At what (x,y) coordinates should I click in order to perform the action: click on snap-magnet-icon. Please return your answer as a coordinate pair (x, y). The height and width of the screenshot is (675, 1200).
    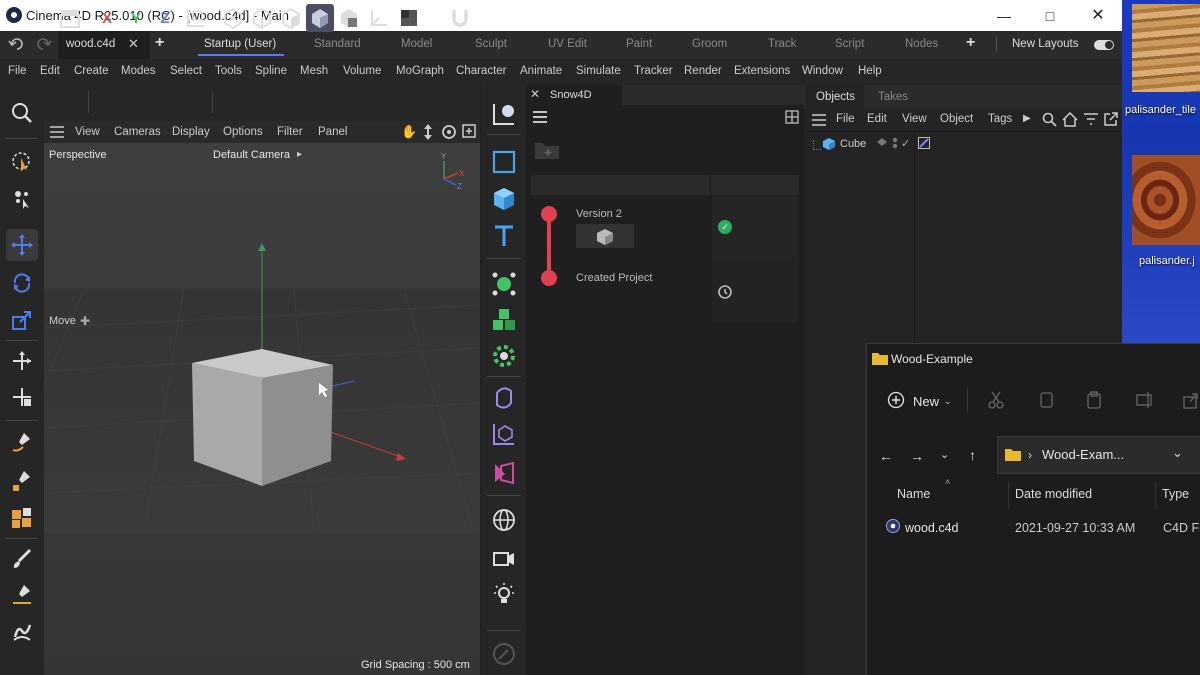
    Looking at the image, I should click on (460, 18).